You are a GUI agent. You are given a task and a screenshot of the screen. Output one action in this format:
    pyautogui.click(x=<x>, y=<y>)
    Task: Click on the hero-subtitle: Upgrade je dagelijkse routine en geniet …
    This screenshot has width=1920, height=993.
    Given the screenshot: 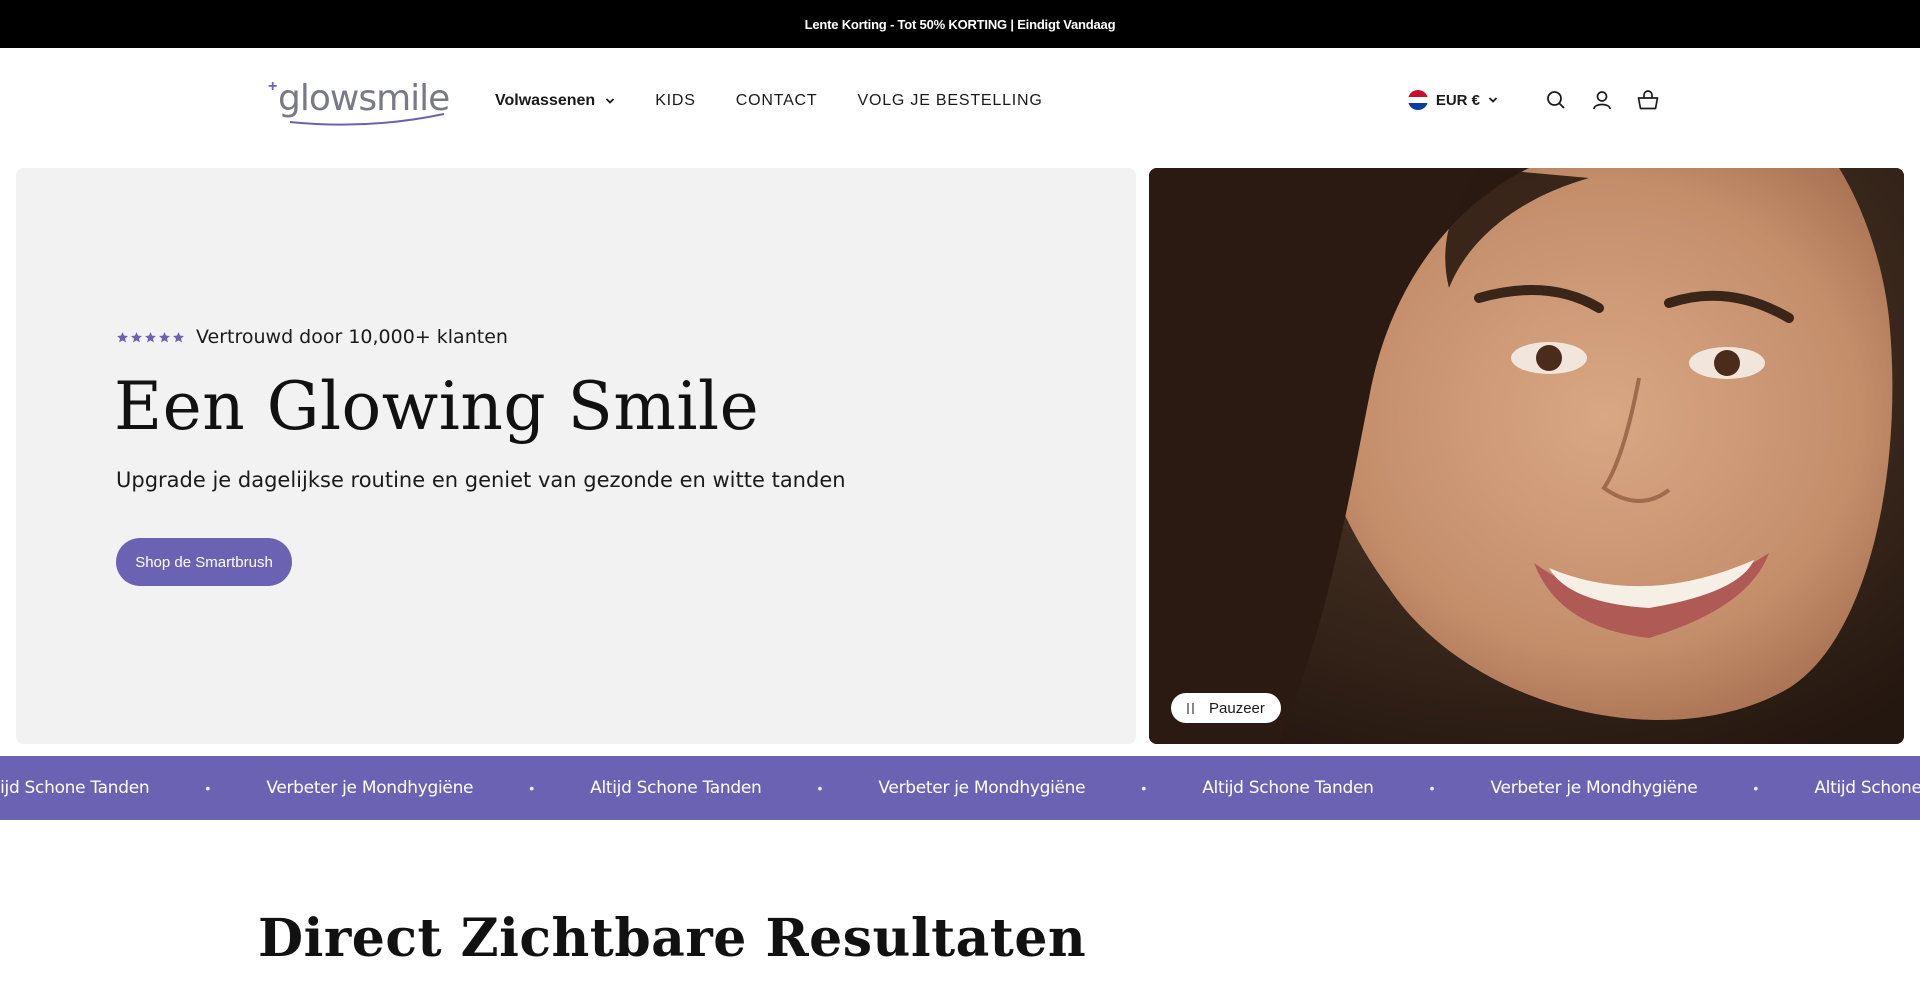 What is the action you would take?
    pyautogui.click(x=481, y=480)
    